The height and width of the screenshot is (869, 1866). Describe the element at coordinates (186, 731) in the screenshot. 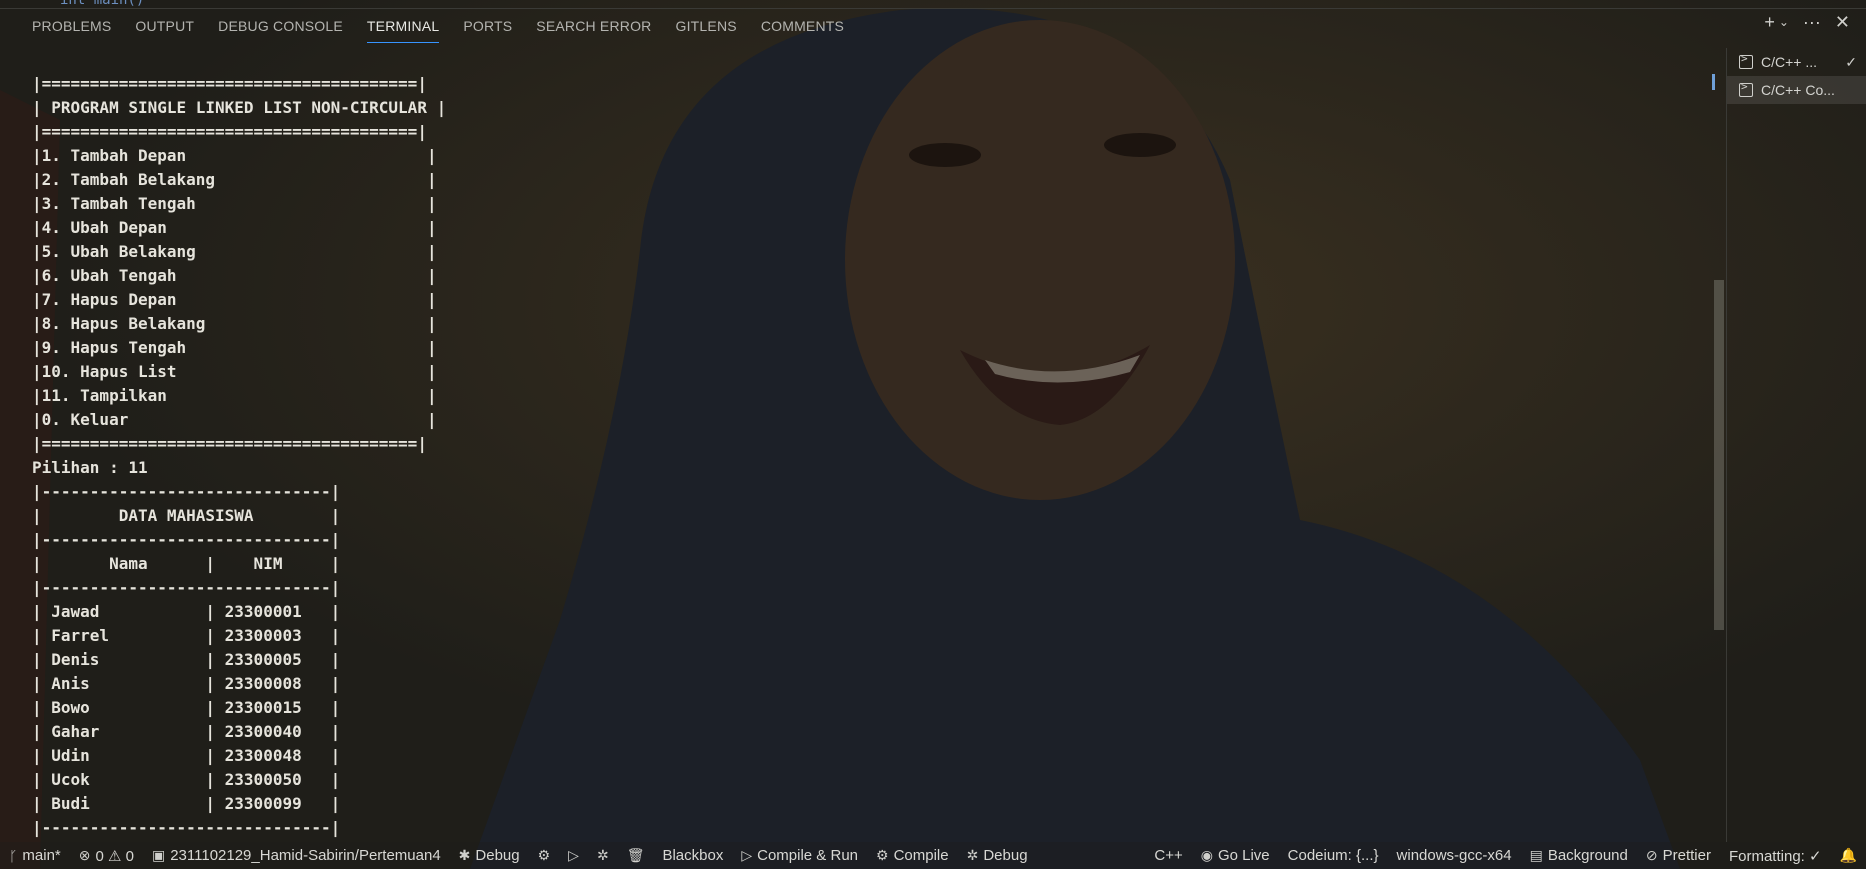

I see `terminal-line: | Gahar | 23300040 |` at that location.